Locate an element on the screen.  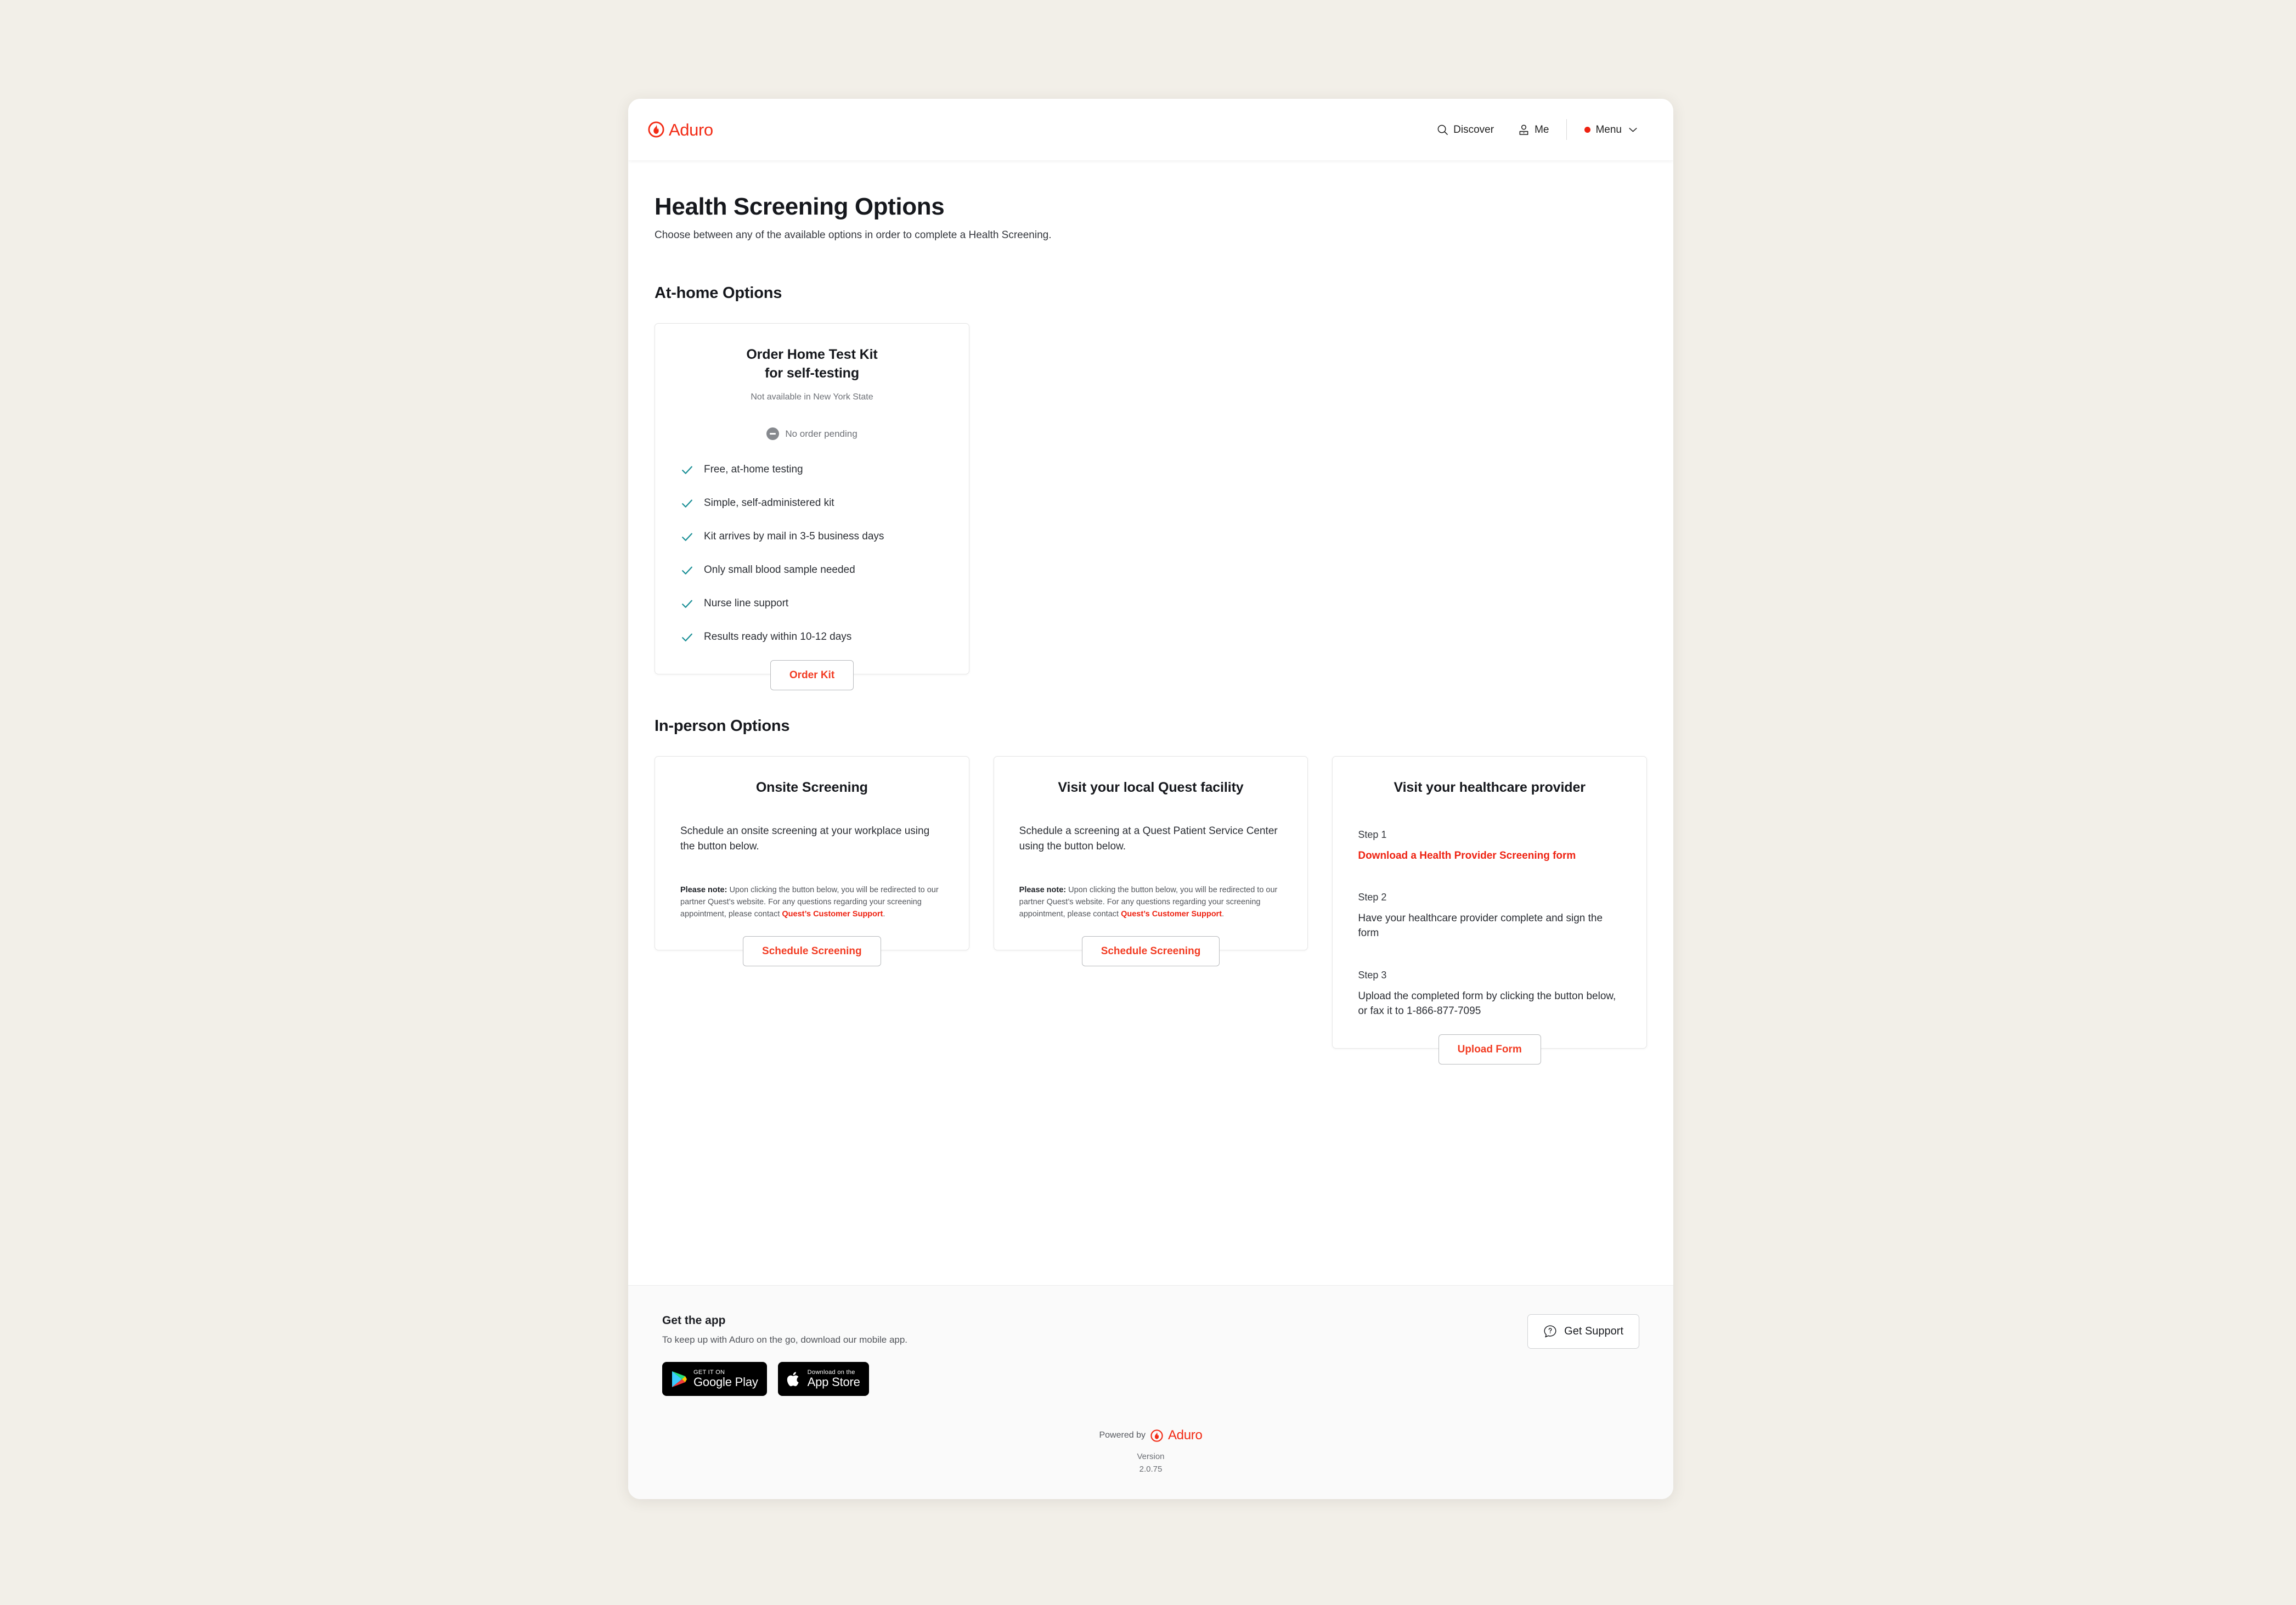
home-kit-title-line2: for self-testing is located at coordinates (812, 373).